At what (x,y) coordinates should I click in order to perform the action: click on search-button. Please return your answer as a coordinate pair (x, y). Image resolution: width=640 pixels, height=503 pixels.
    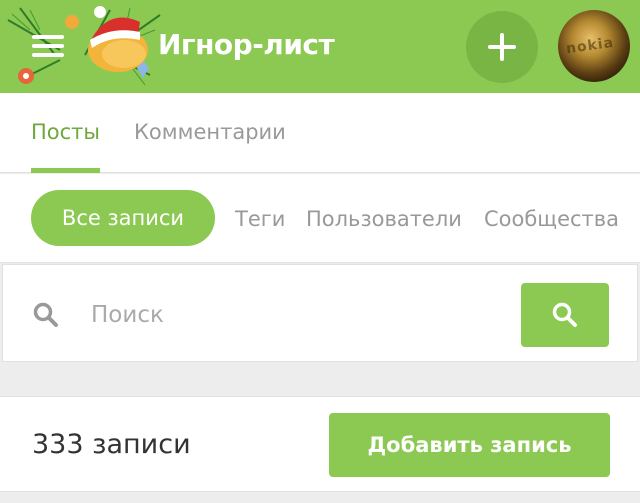
    Looking at the image, I should click on (565, 315).